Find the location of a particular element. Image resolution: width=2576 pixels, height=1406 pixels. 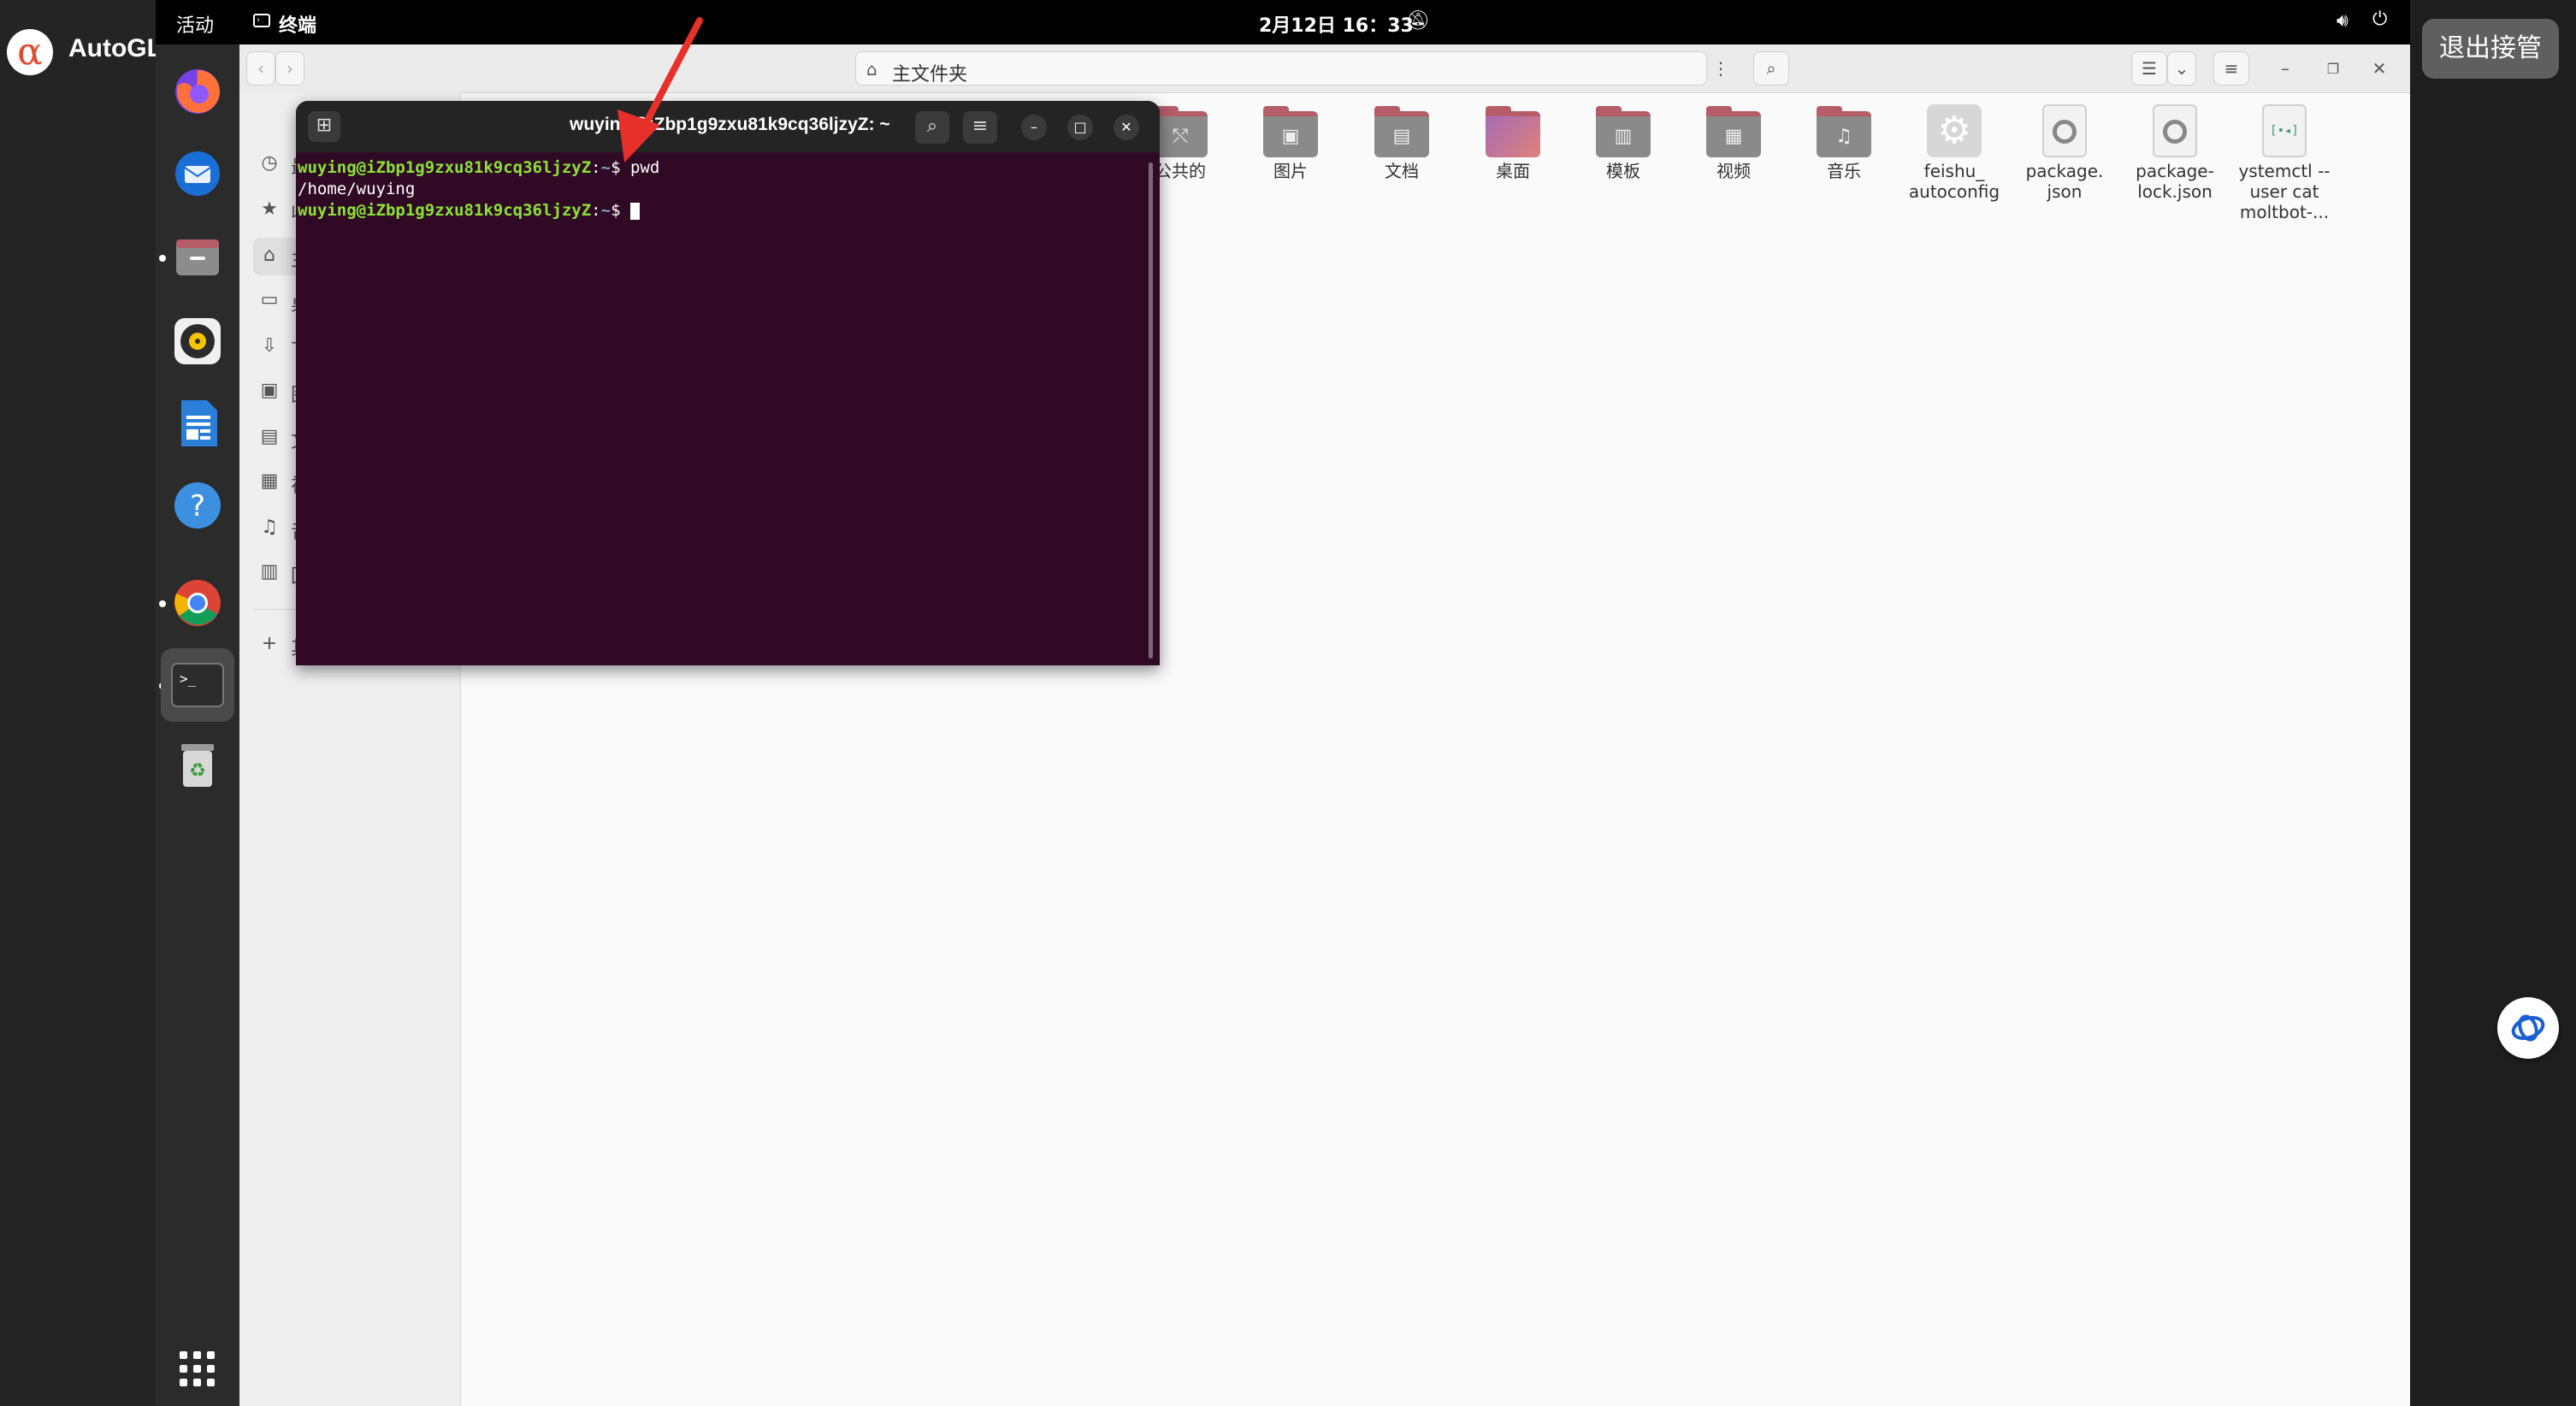

terminal-maximize-button: □ is located at coordinates (1080, 128).